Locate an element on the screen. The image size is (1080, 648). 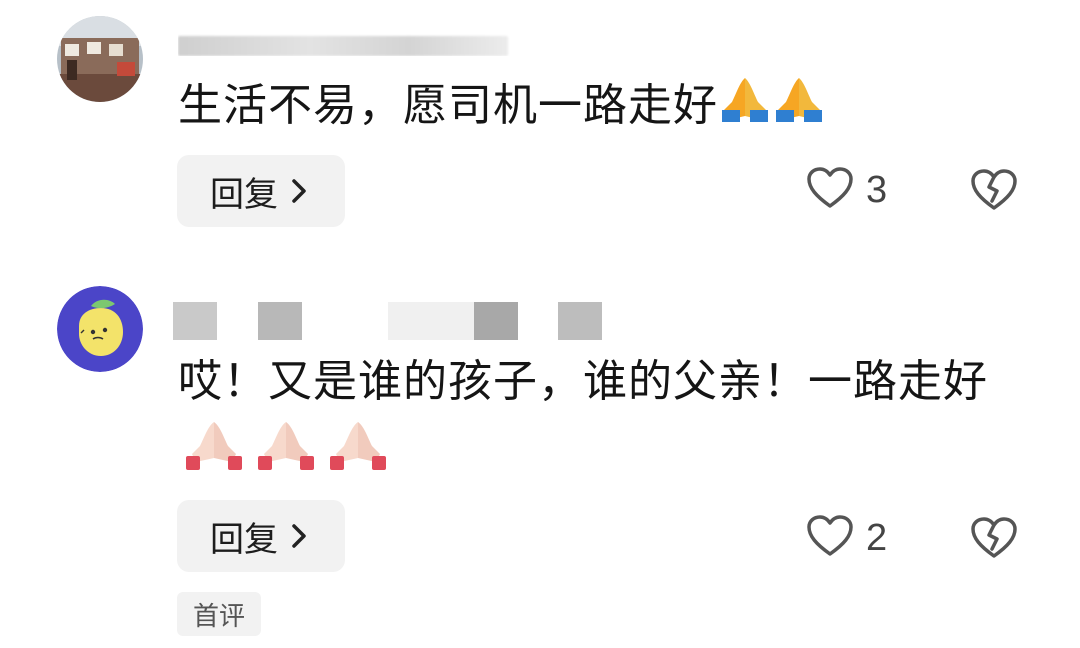
avatar-photo is located at coordinates (100, 59).